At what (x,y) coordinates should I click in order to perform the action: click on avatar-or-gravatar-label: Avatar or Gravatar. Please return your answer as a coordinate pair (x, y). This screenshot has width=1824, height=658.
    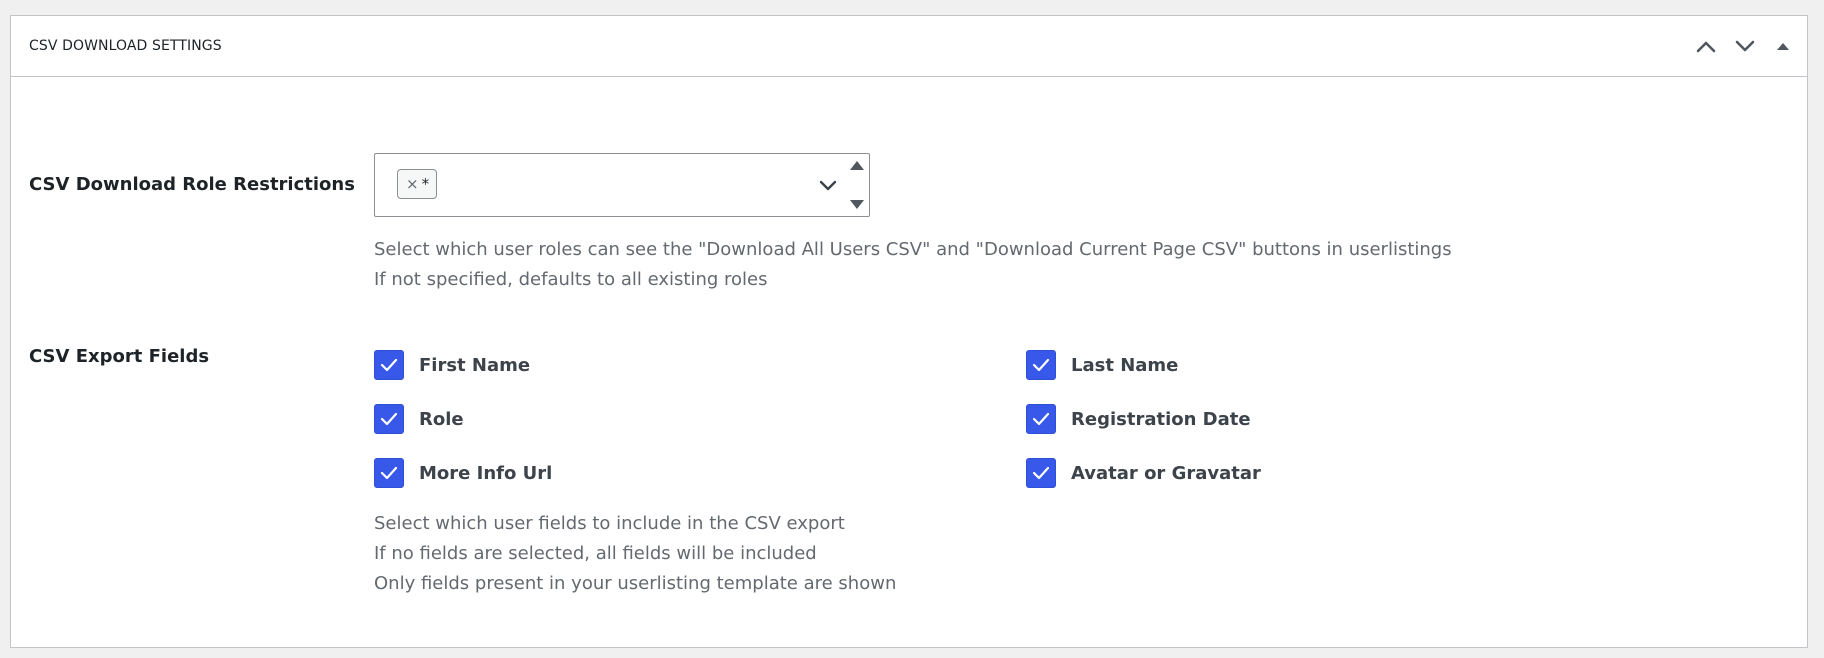
    Looking at the image, I should click on (1166, 473).